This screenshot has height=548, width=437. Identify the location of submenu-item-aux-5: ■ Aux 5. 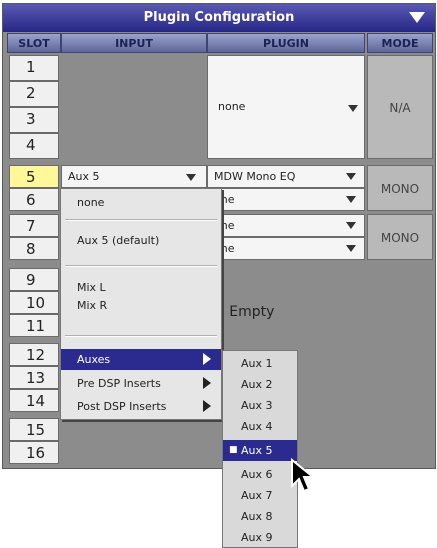
(260, 450).